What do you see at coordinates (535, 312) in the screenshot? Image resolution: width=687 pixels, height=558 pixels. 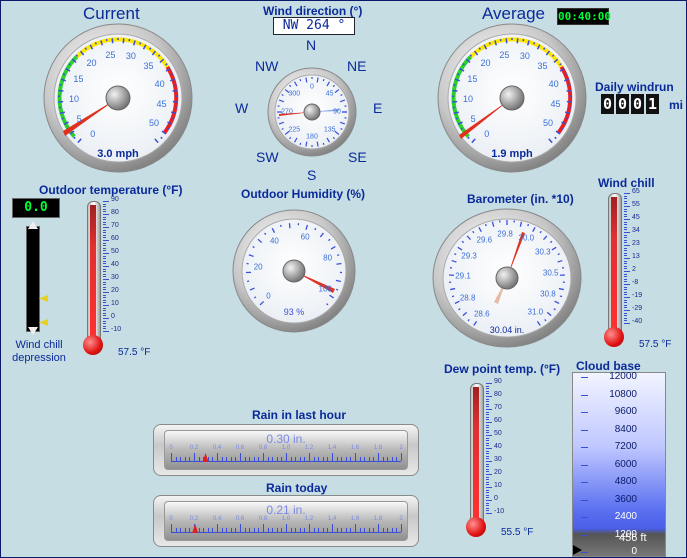 I see `scale-label: 31.0` at bounding box center [535, 312].